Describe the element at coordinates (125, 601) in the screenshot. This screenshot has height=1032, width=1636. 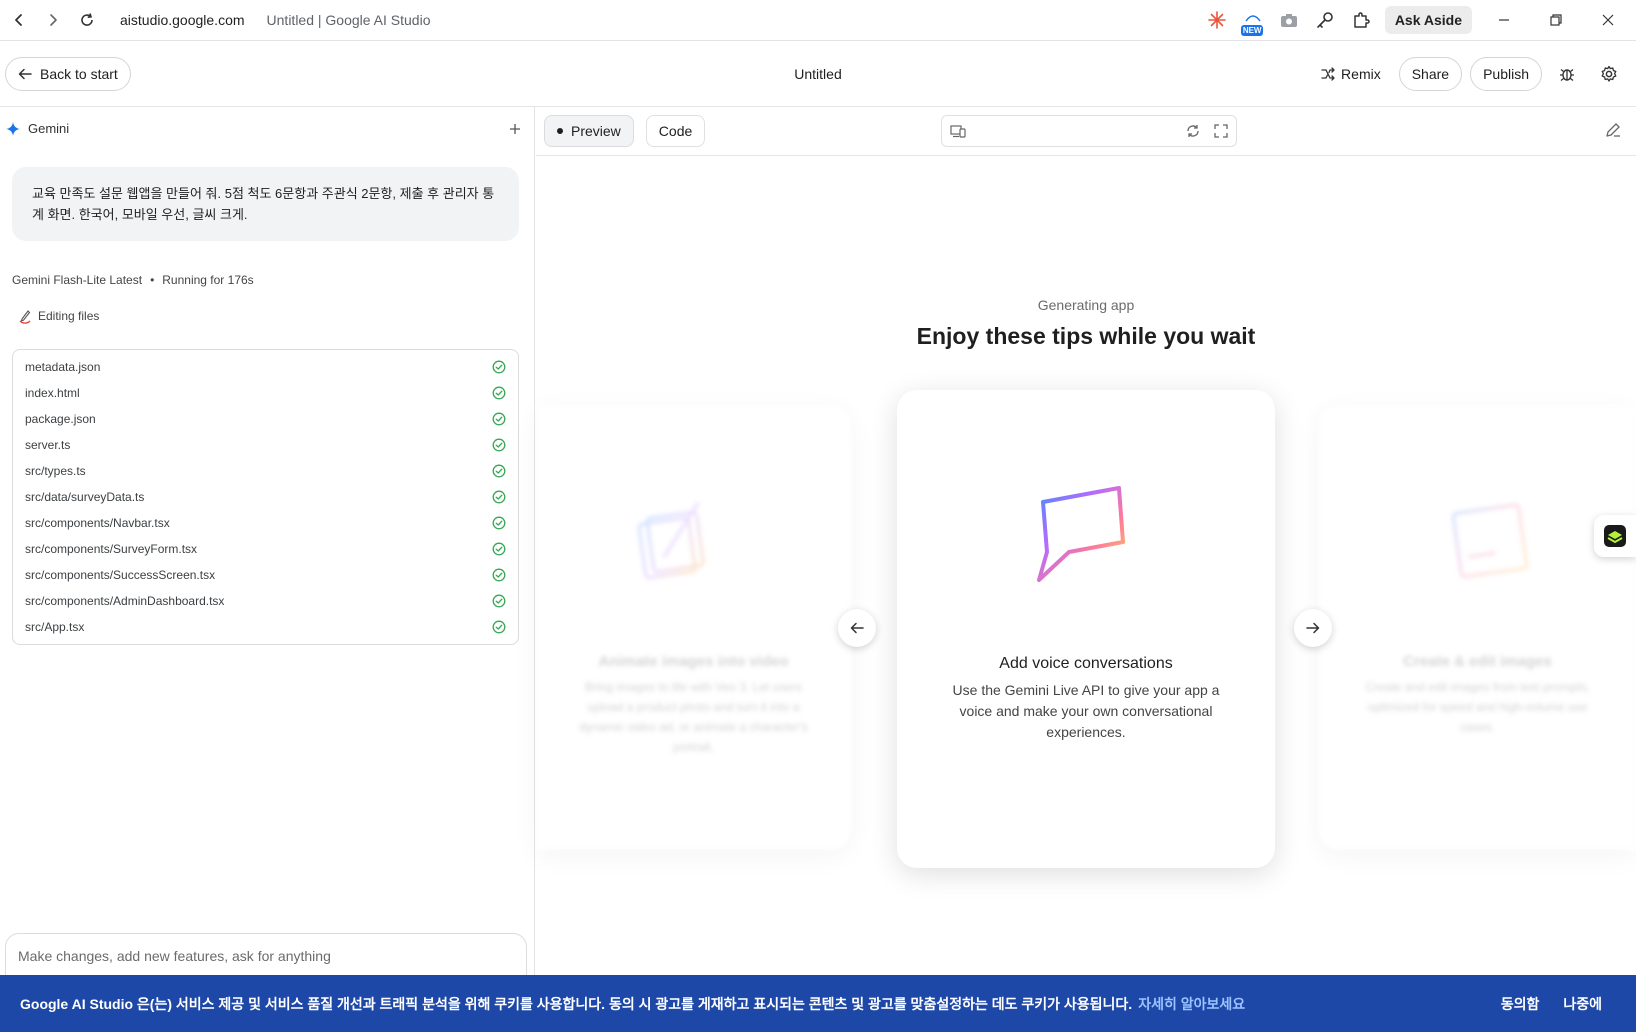
I see `file-name: src/components/AdminDashboard.tsx` at that location.